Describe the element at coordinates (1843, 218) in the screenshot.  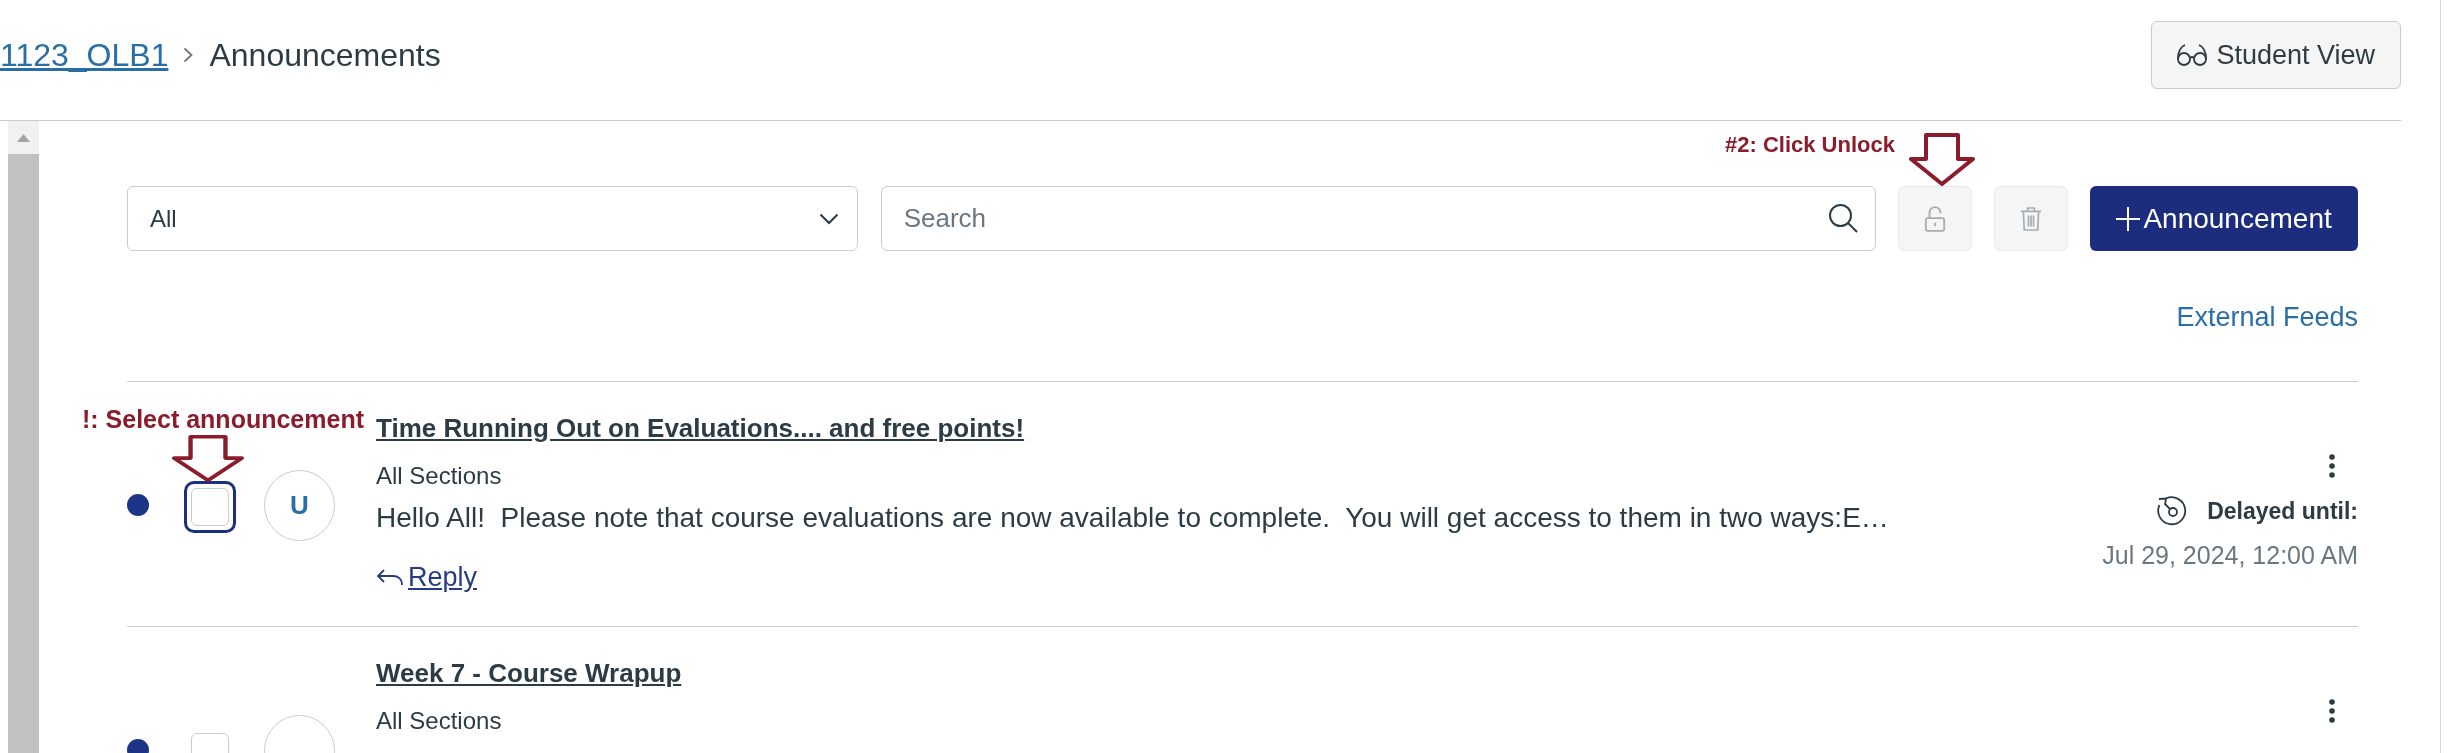
I see `search-icon` at that location.